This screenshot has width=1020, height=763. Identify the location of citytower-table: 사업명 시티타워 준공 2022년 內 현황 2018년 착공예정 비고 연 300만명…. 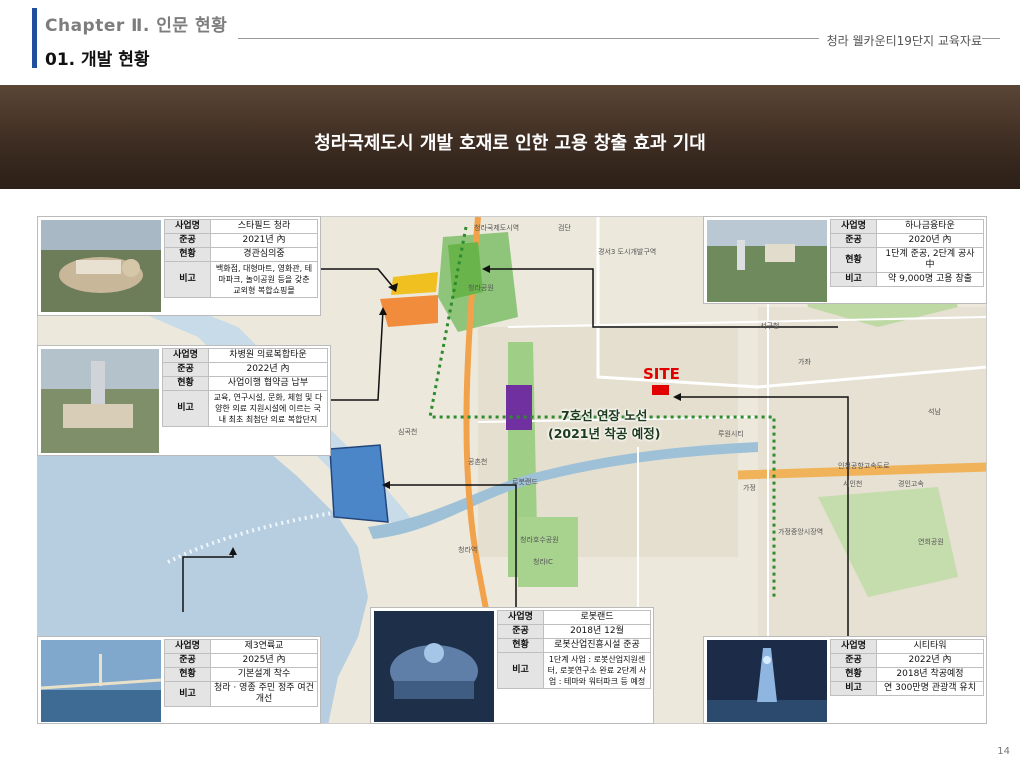
(907, 667).